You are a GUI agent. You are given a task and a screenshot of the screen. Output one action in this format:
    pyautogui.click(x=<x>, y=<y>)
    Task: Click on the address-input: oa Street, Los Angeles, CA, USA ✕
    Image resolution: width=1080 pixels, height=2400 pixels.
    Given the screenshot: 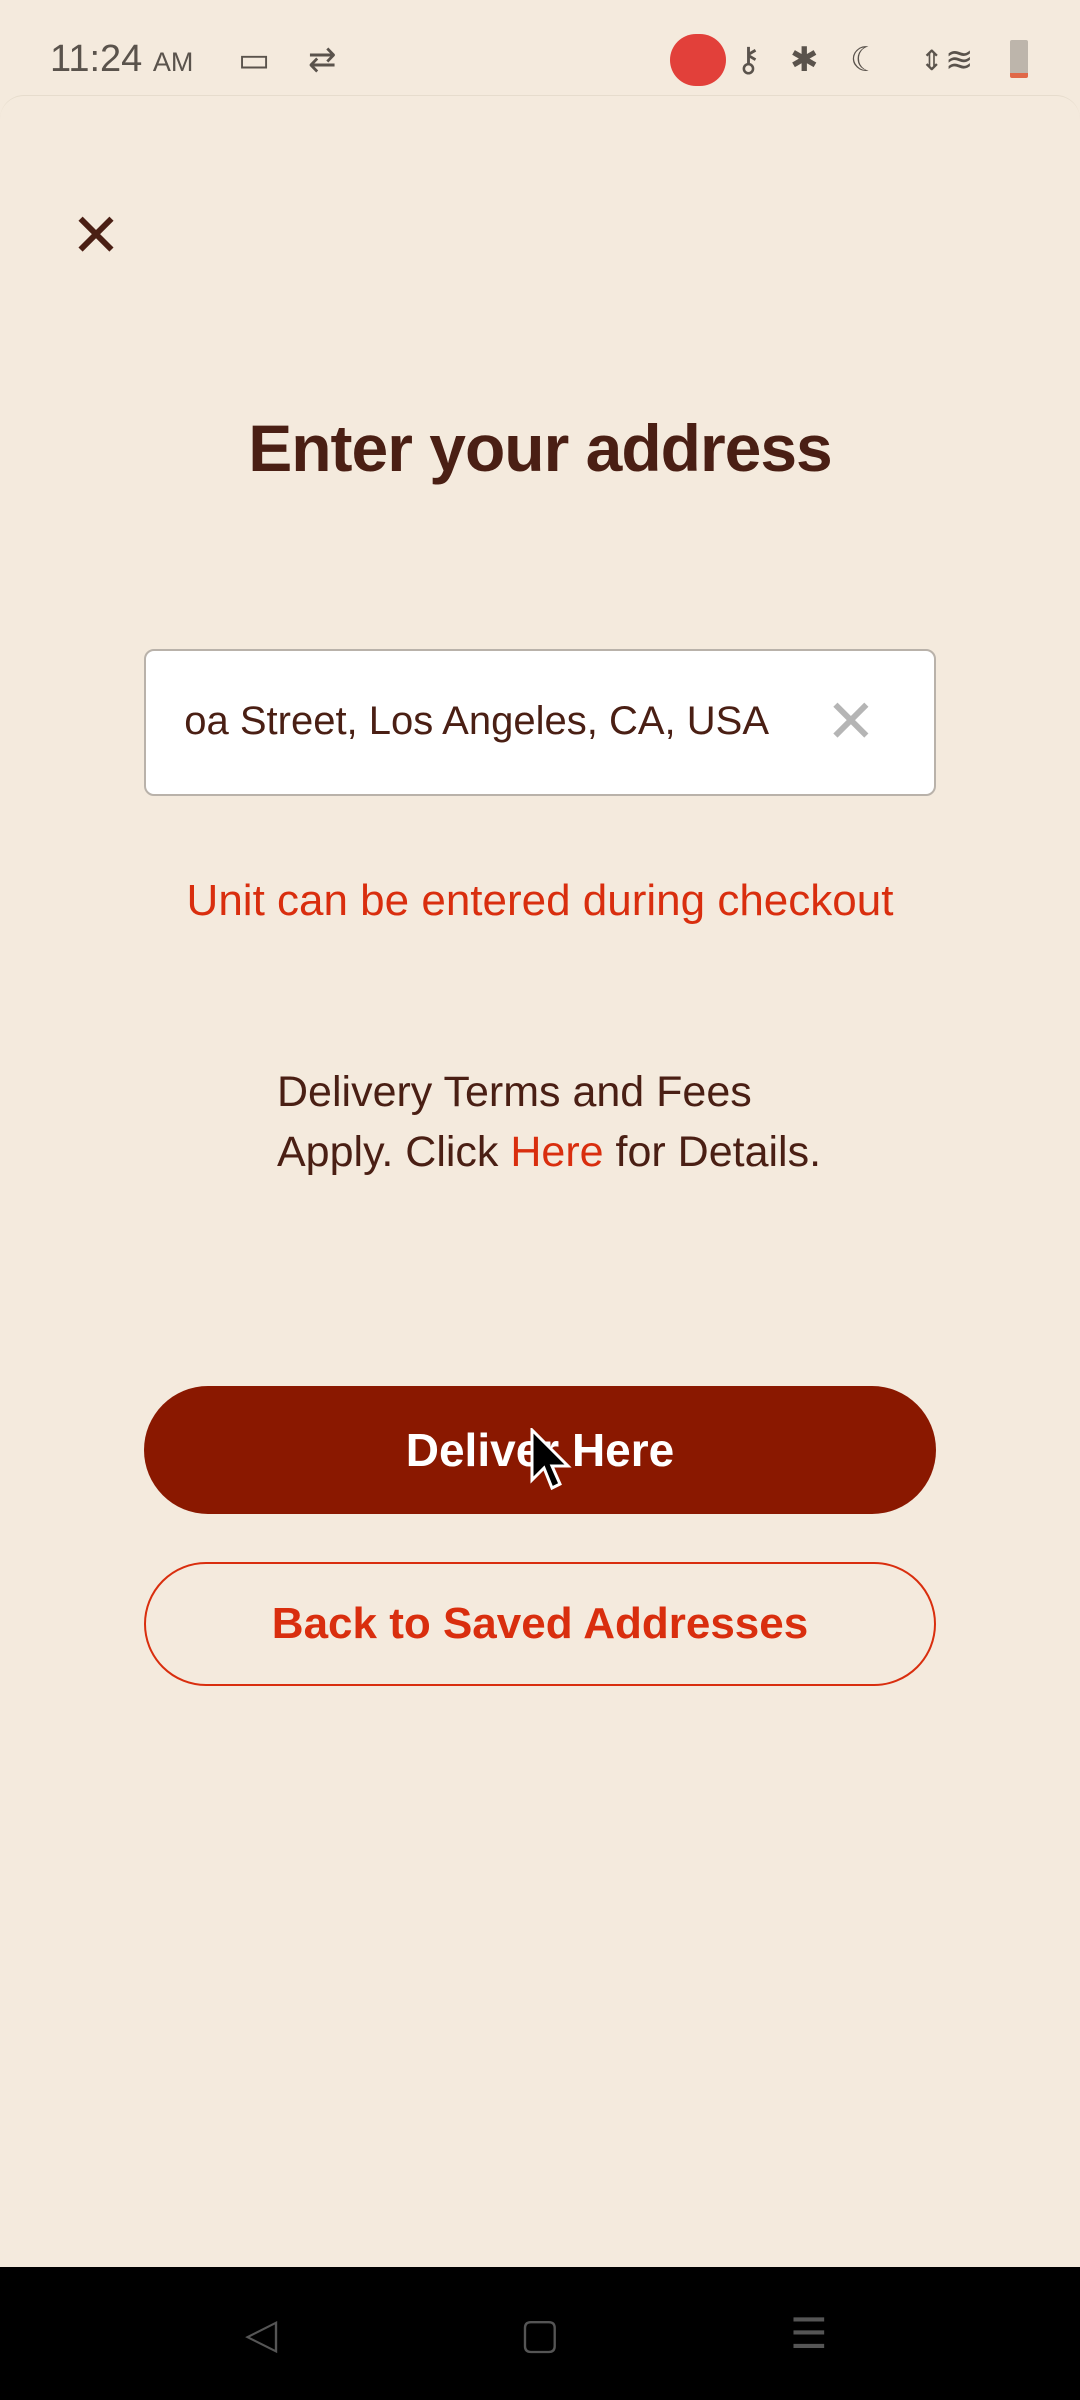 What is the action you would take?
    pyautogui.click(x=540, y=722)
    